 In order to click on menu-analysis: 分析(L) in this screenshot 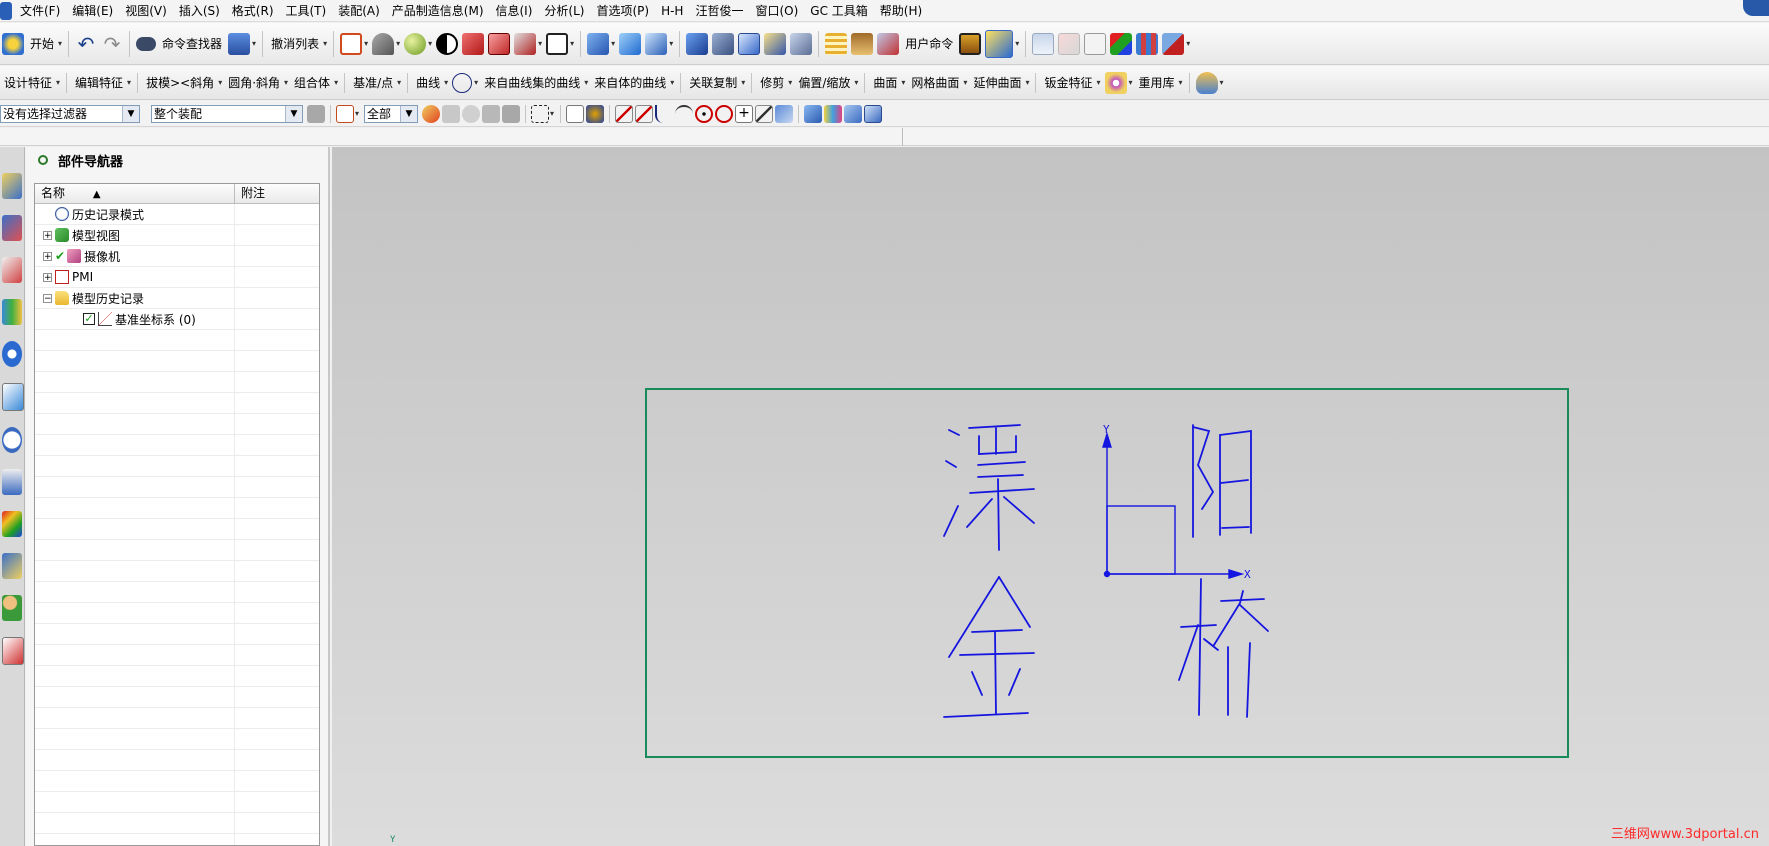, I will do `click(564, 11)`.